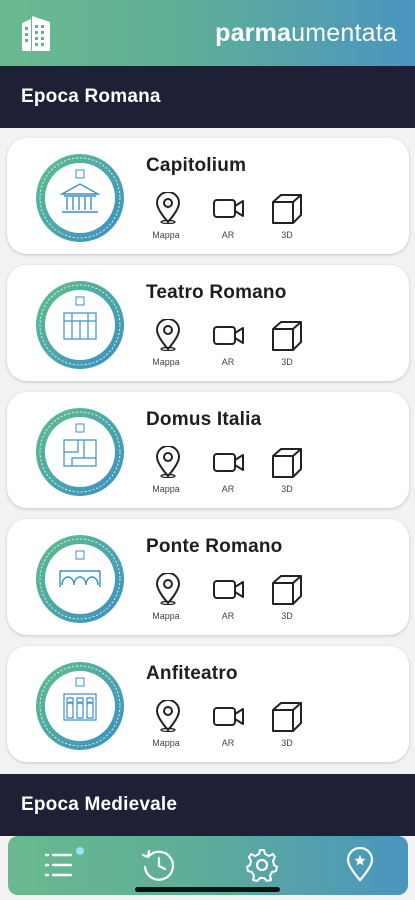  What do you see at coordinates (99, 804) in the screenshot?
I see `section-title: Epoca Medievale` at bounding box center [99, 804].